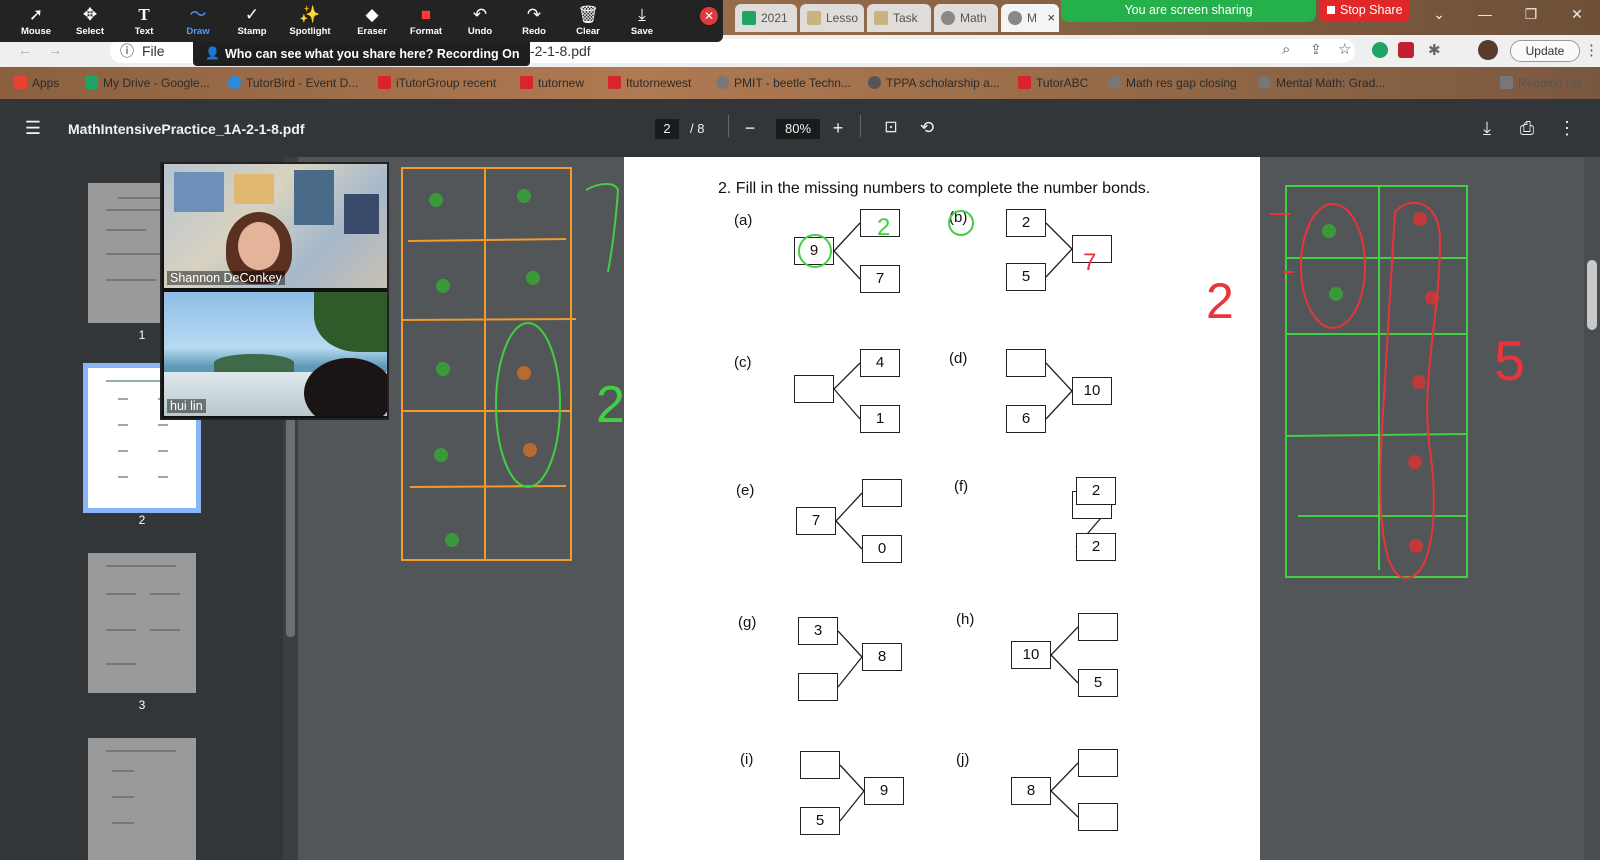 This screenshot has width=1600, height=860. I want to click on viewer-scrollbar, so click(1592, 508).